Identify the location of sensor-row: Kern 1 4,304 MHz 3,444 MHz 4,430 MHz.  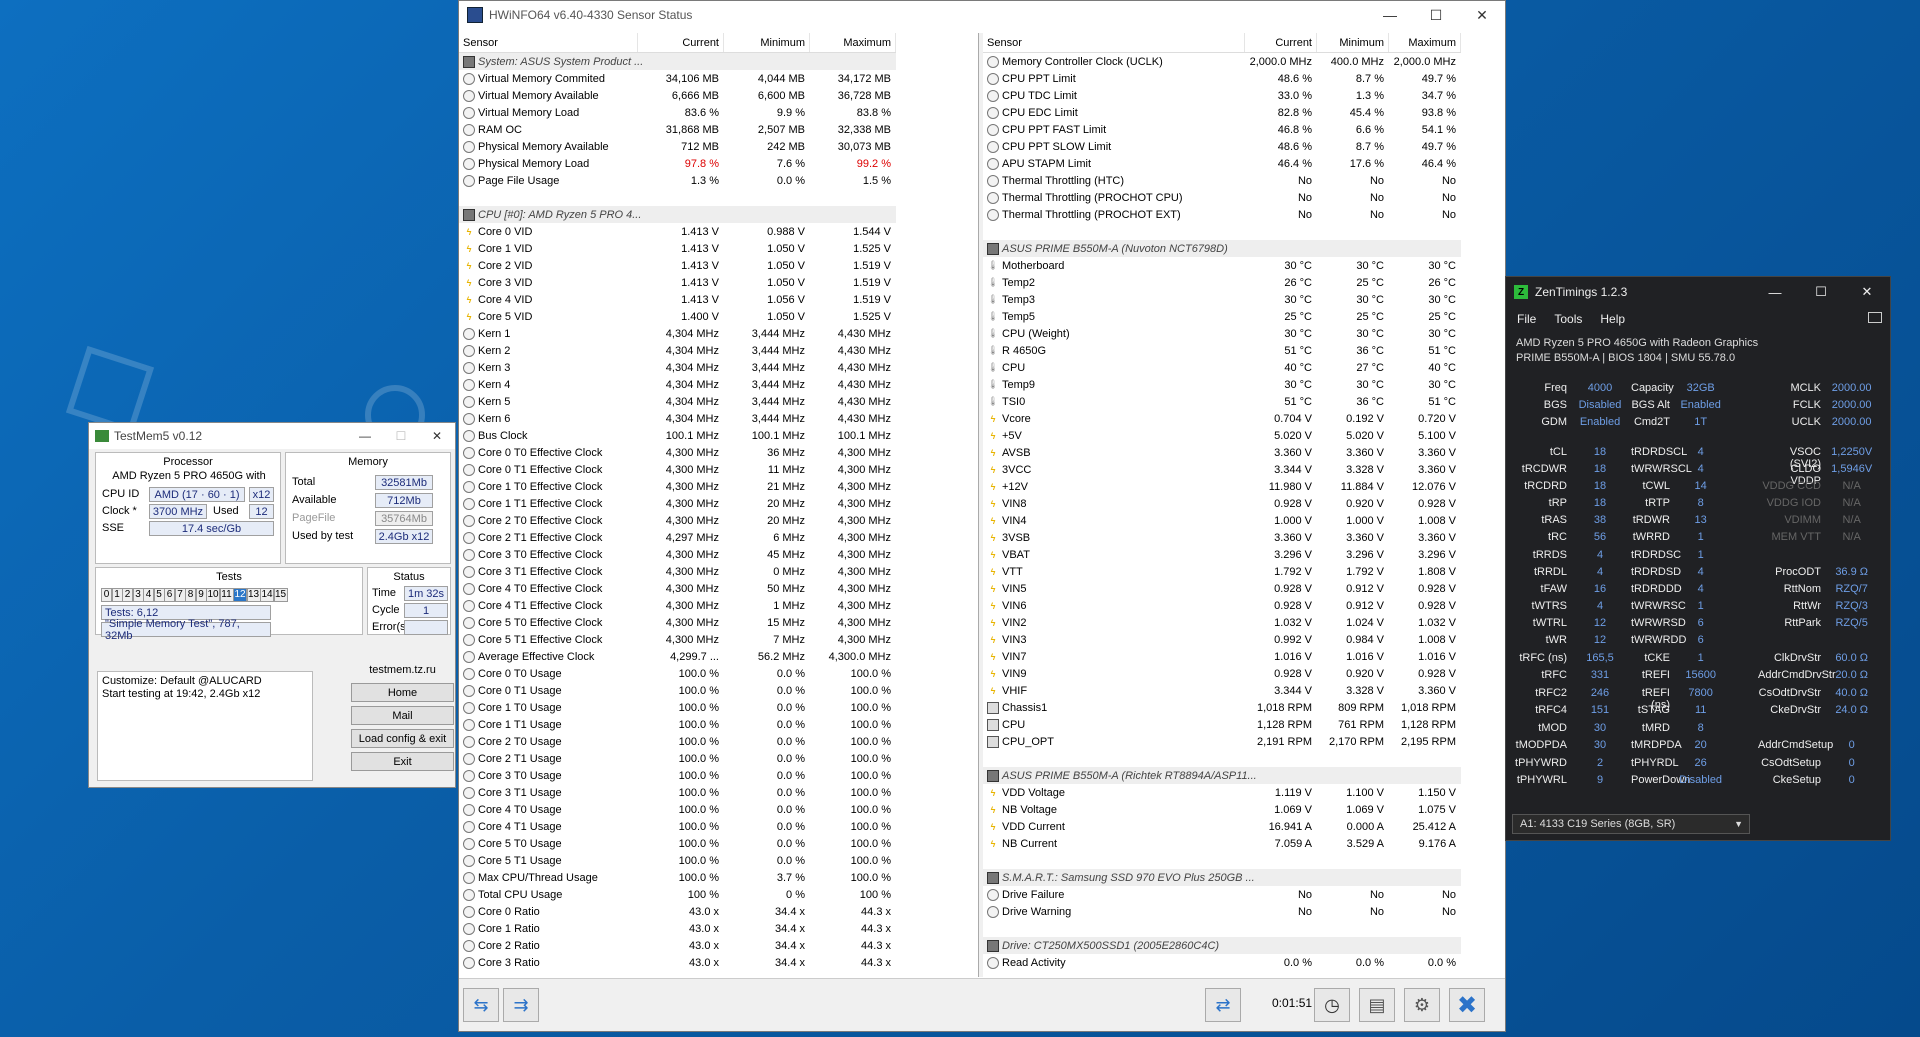
(677, 333).